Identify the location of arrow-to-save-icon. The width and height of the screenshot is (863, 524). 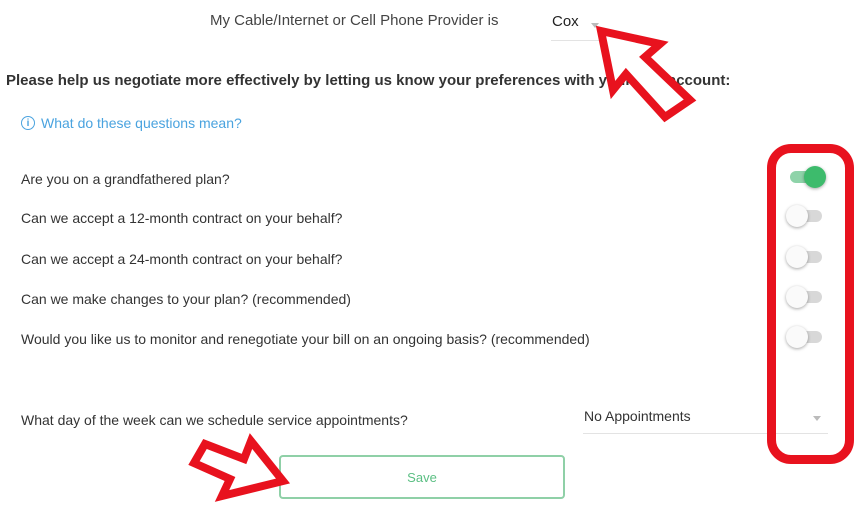
(239, 467).